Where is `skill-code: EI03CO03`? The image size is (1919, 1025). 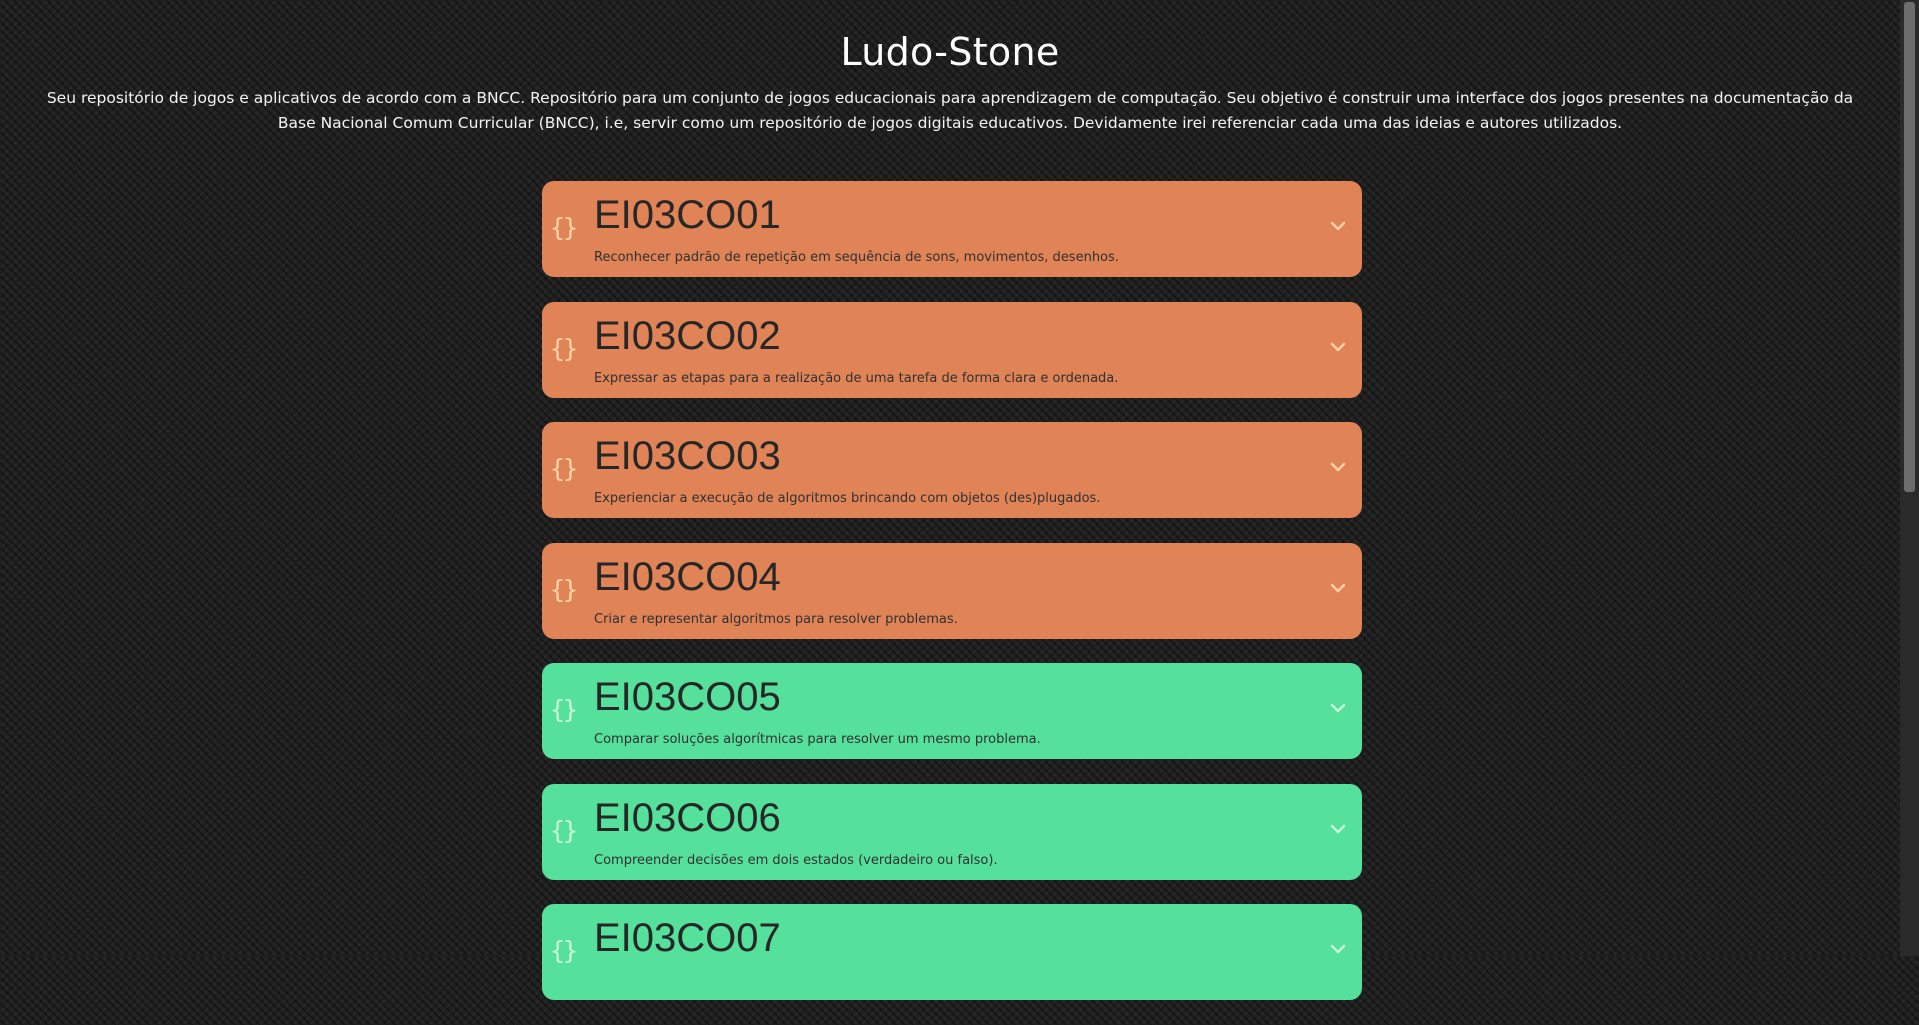 skill-code: EI03CO03 is located at coordinates (687, 456).